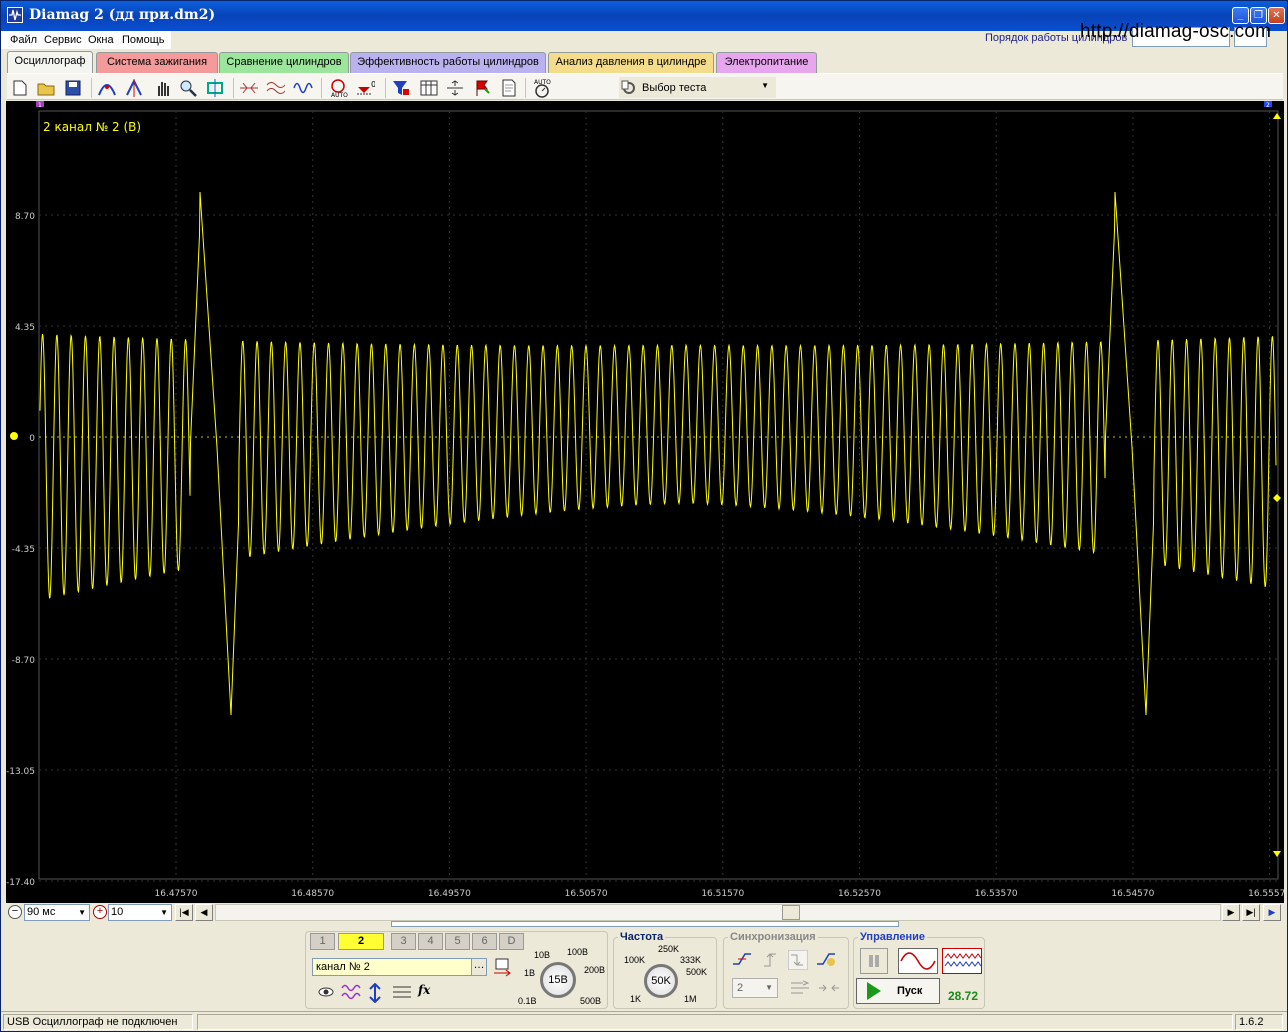  Describe the element at coordinates (215, 88) in the screenshot. I see `scale-fit-icon` at that location.